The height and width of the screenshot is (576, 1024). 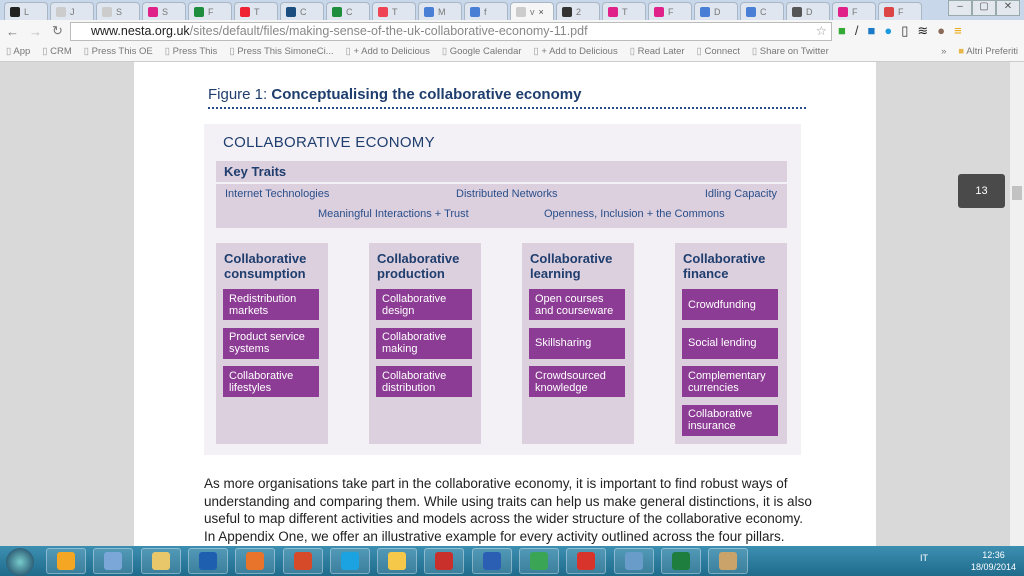 I want to click on star-circle-icon: ●, so click(x=888, y=31).